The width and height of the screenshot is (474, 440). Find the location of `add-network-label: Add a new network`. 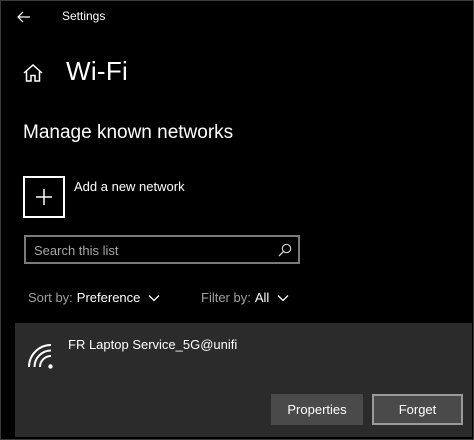

add-network-label: Add a new network is located at coordinates (129, 186).